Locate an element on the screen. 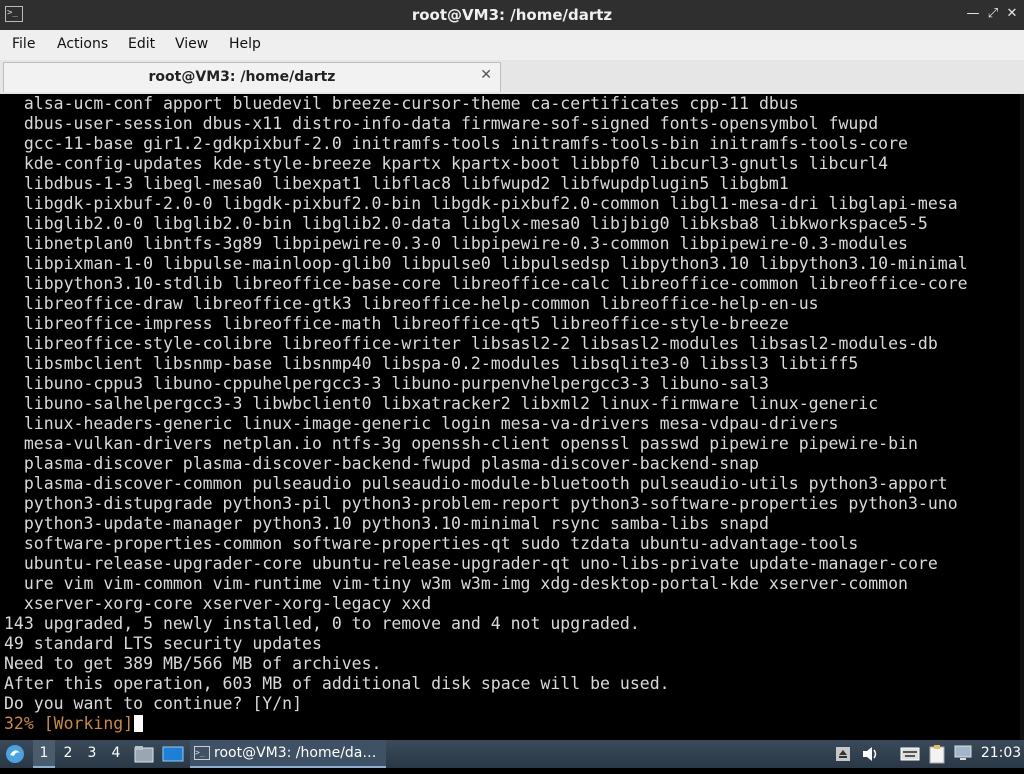 This screenshot has width=1024, height=774. speaker-icon is located at coordinates (870, 754).